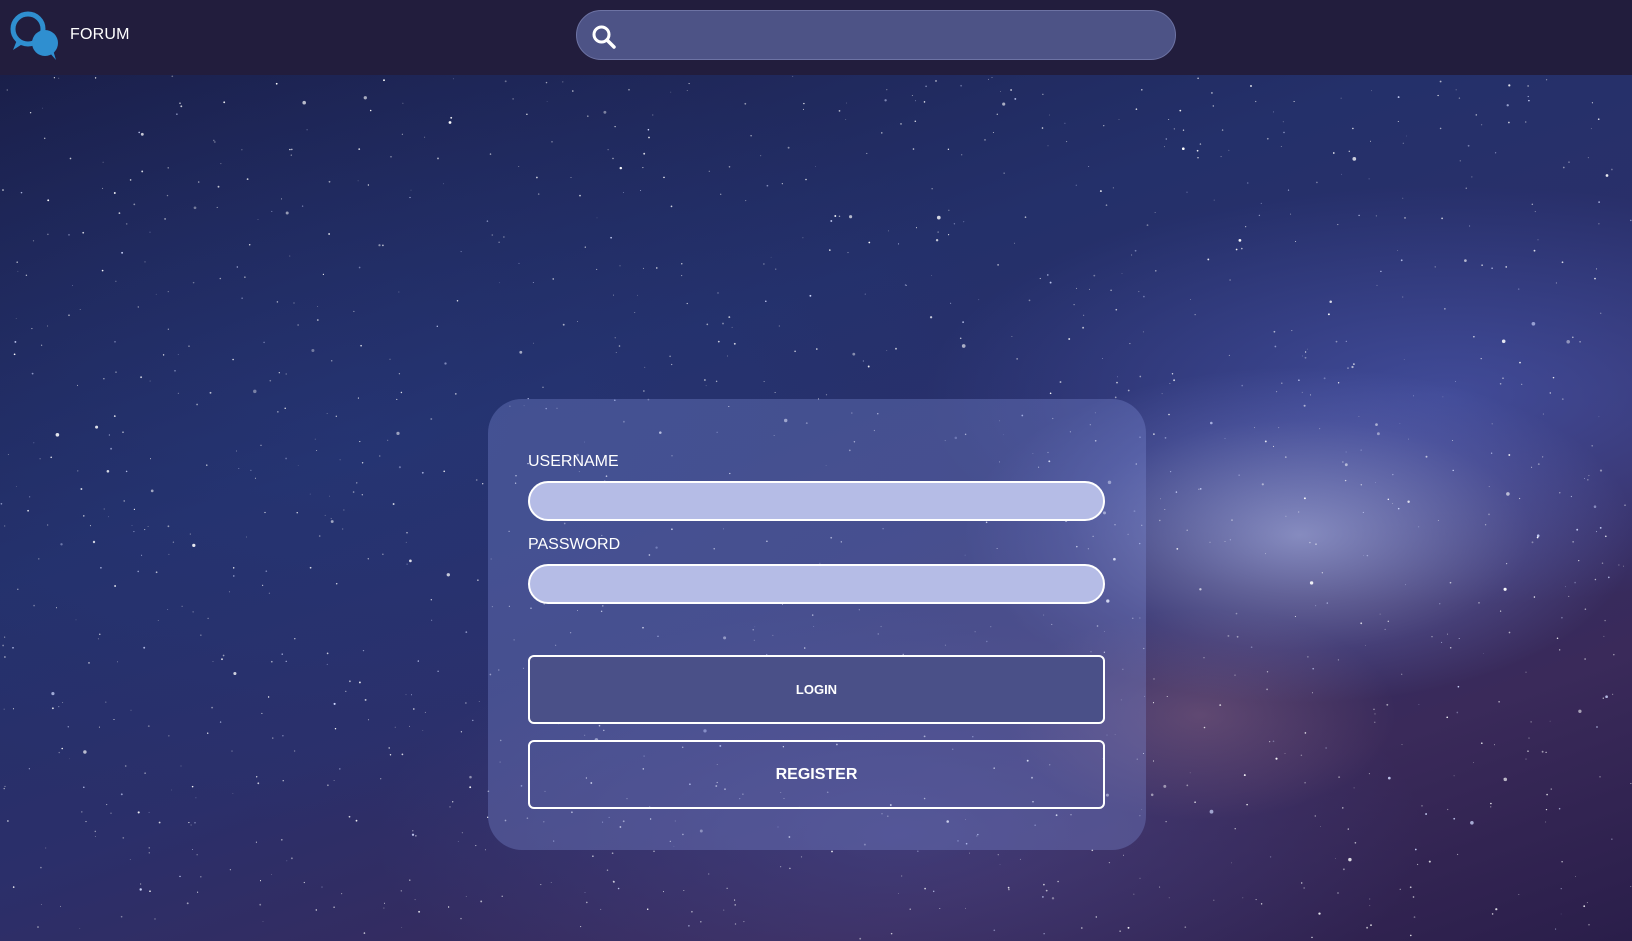  What do you see at coordinates (35, 36) in the screenshot?
I see `chat-bubbles-icon` at bounding box center [35, 36].